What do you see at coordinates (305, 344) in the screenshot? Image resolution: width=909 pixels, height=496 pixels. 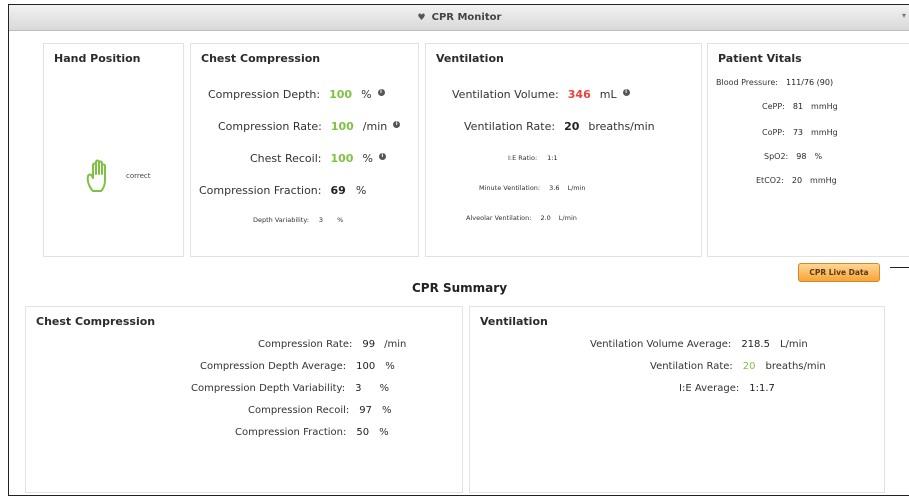 I see `summary-compression-rate-label: Compression Rate:` at bounding box center [305, 344].